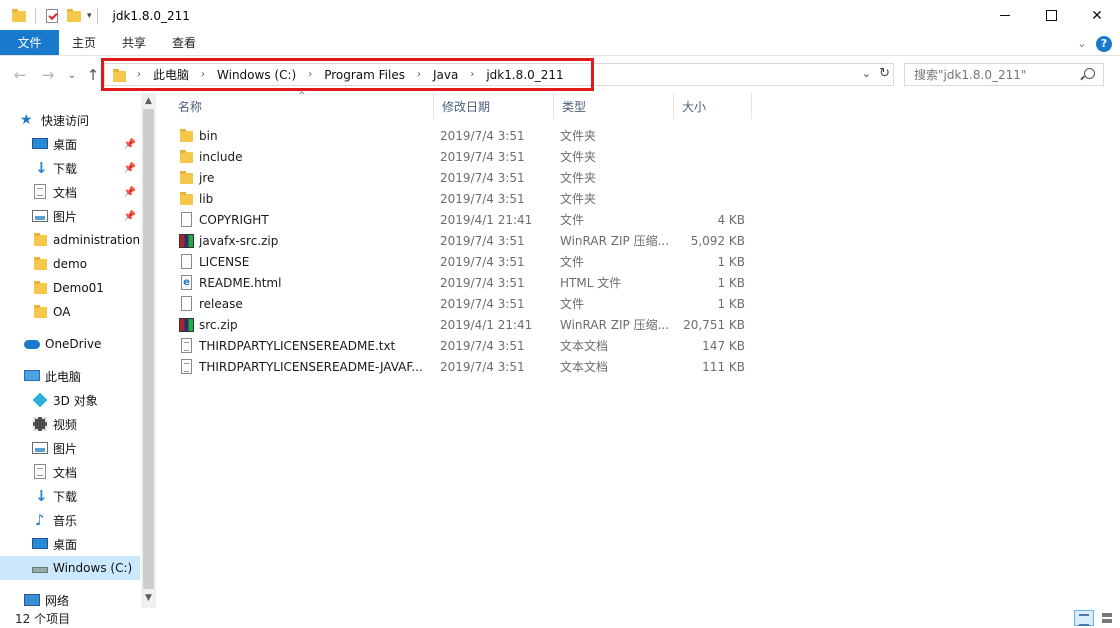 The width and height of the screenshot is (1120, 628). I want to click on column-header-name: 名称 ^, so click(302, 105).